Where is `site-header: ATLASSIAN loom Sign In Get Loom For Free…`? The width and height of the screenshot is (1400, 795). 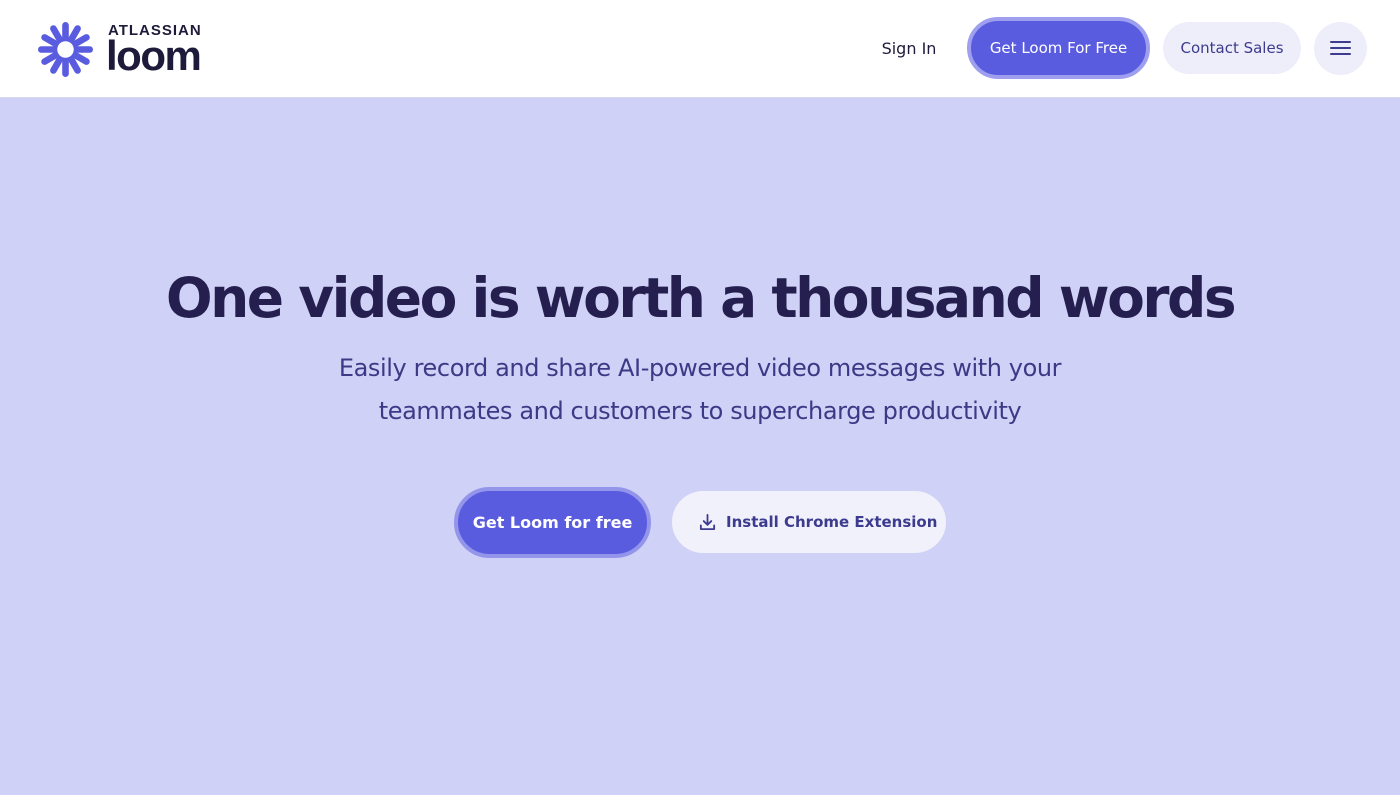
site-header: ATLASSIAN loom Sign In Get Loom For Free… is located at coordinates (700, 49).